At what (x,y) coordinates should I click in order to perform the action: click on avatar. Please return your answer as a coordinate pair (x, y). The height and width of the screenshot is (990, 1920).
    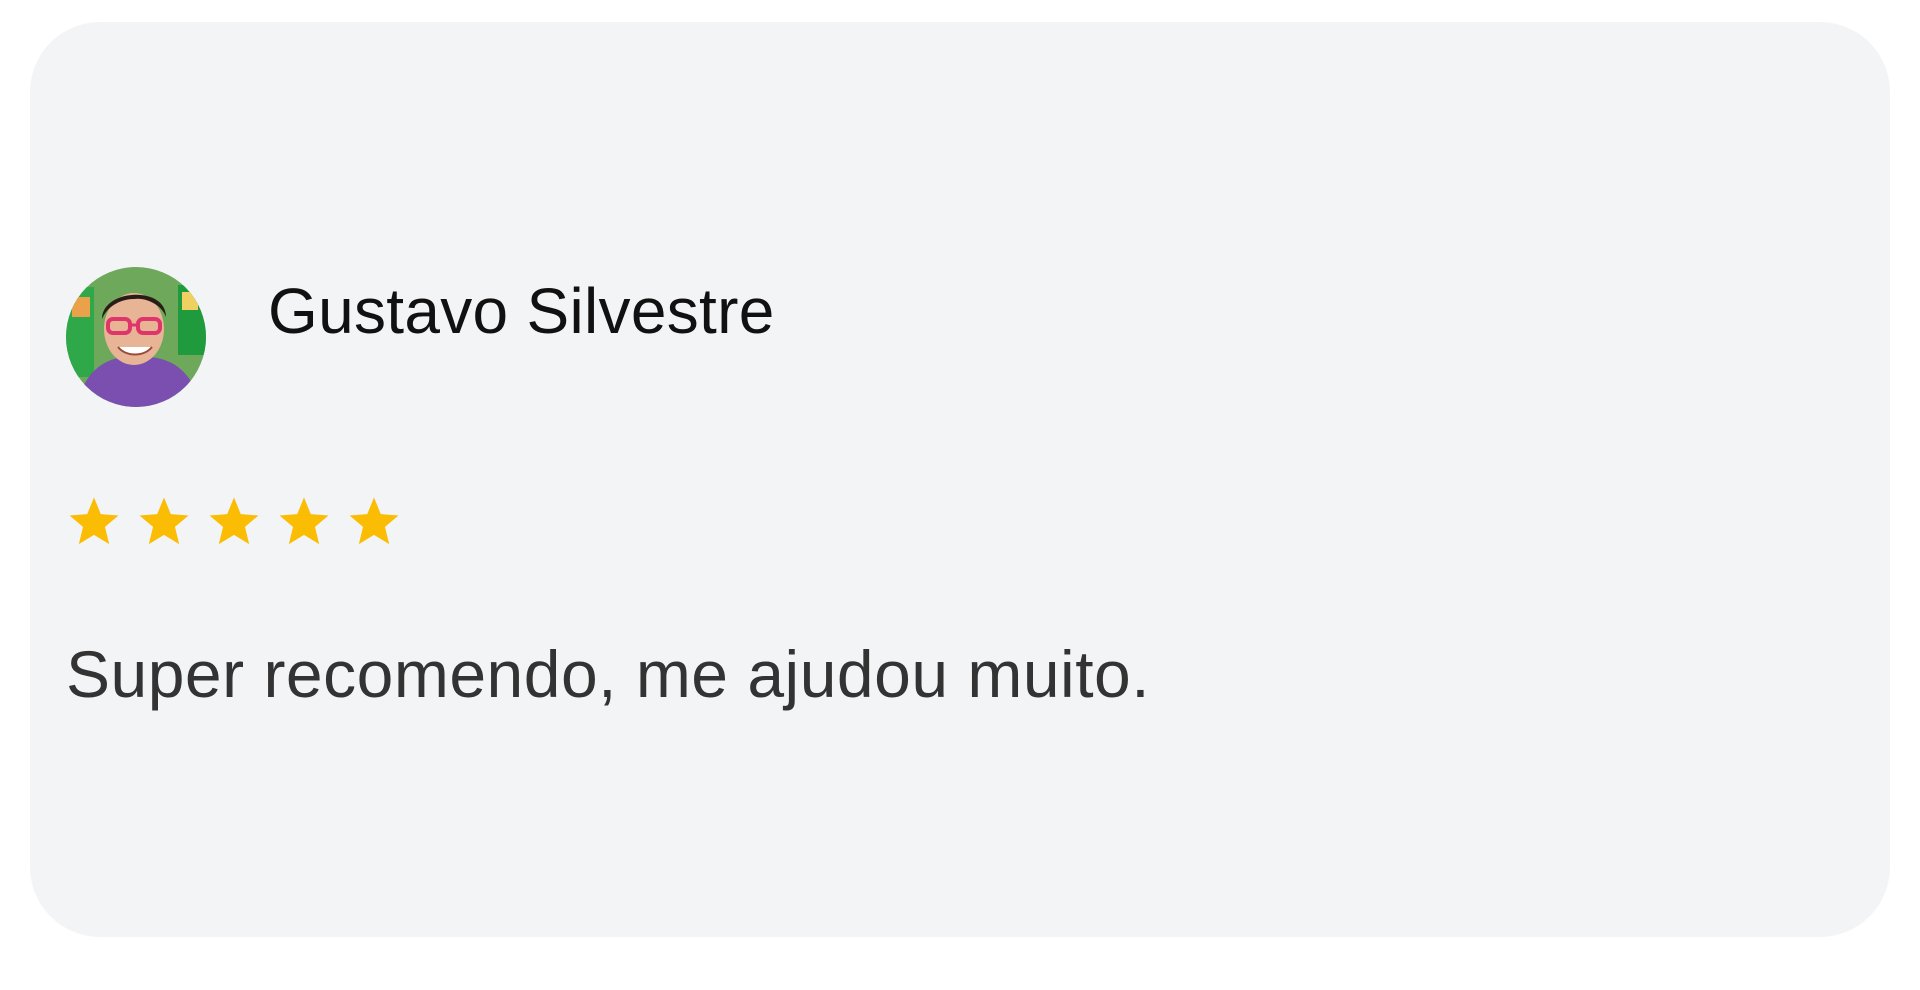
    Looking at the image, I should click on (136, 337).